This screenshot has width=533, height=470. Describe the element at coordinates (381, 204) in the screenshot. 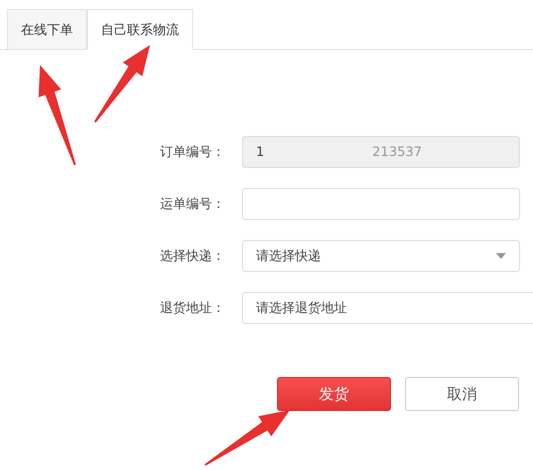

I see `input-field` at that location.